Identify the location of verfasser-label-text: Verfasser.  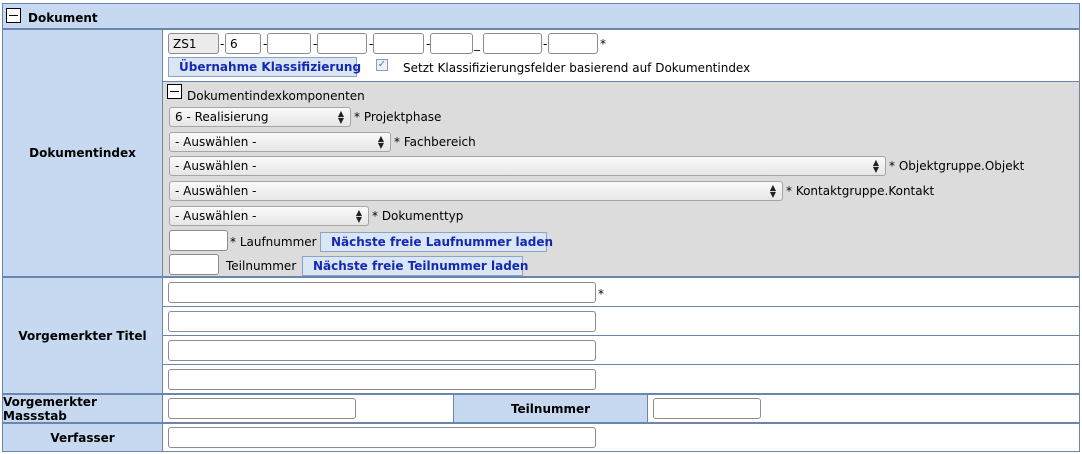
(82, 437).